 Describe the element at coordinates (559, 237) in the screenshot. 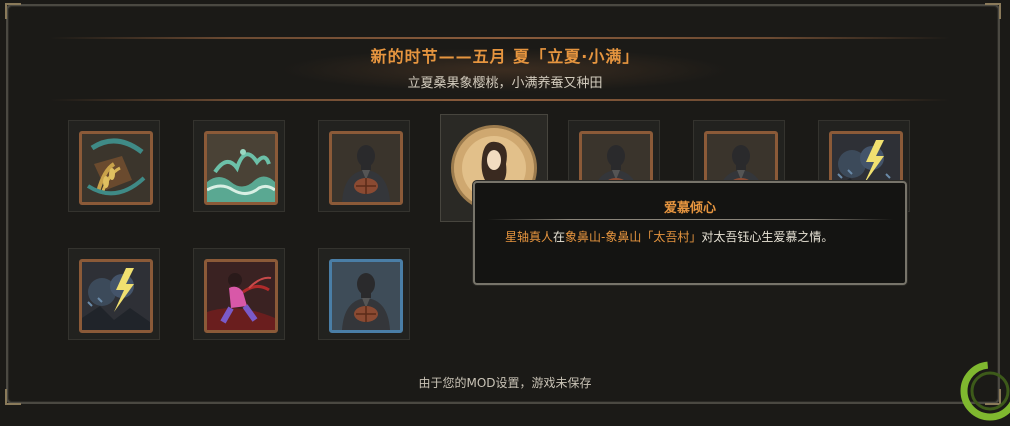

I see `tooltip-text-at: 在` at that location.